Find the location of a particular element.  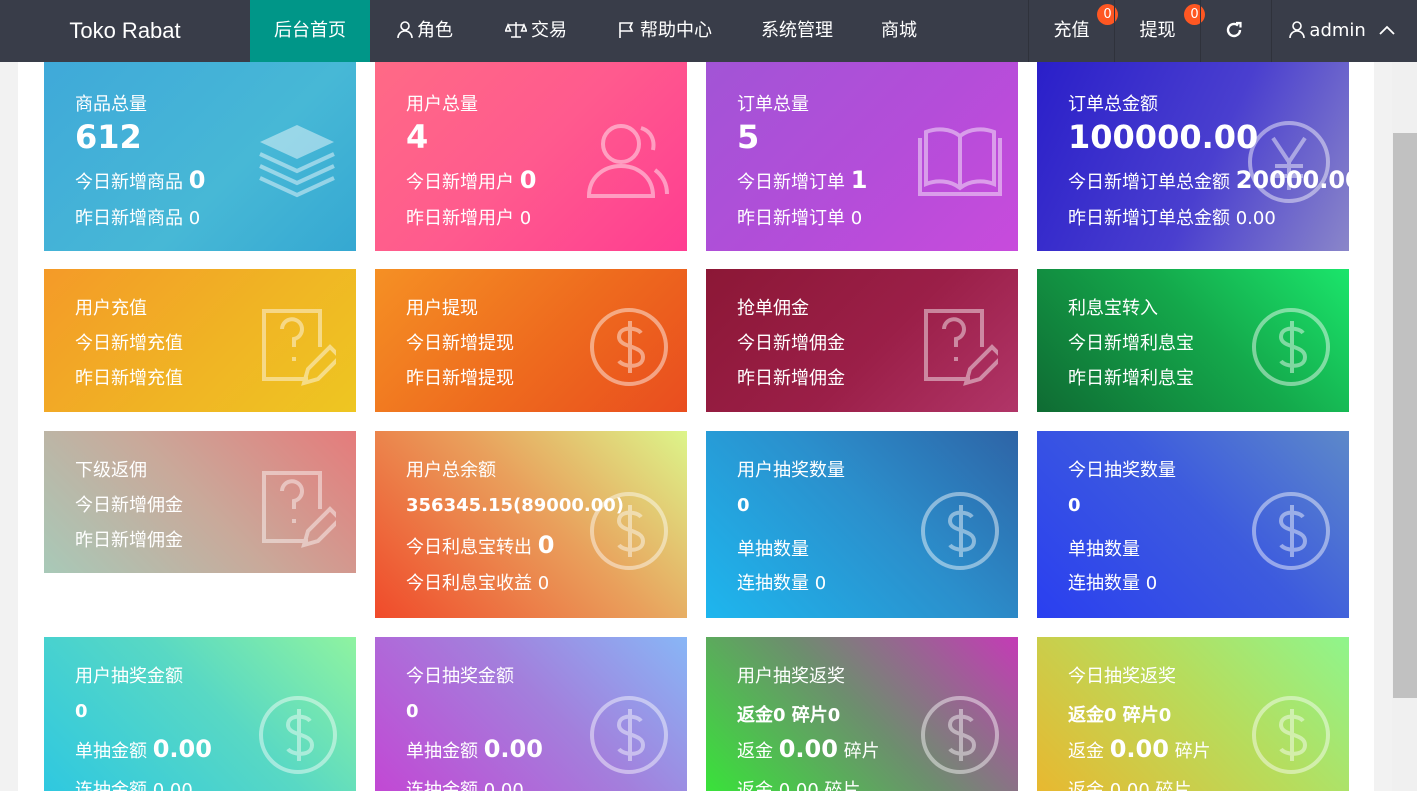

flag-icon is located at coordinates (626, 30).